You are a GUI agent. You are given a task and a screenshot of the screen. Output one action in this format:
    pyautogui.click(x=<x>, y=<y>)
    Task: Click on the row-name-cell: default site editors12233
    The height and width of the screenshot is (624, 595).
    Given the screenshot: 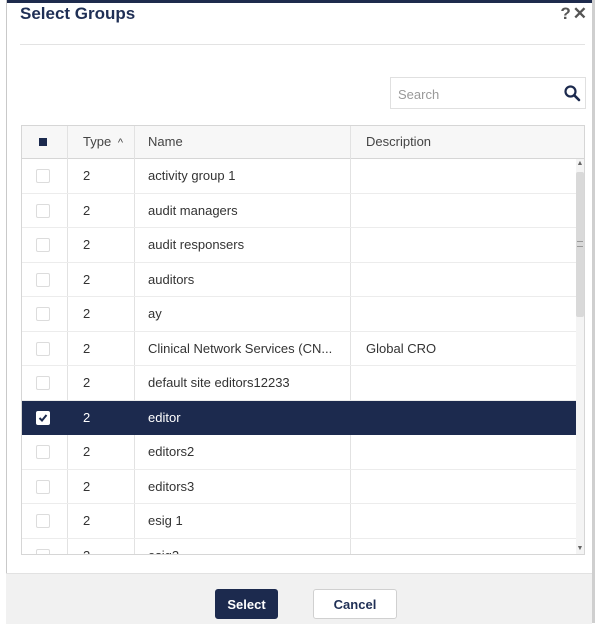 What is the action you would take?
    pyautogui.click(x=219, y=382)
    